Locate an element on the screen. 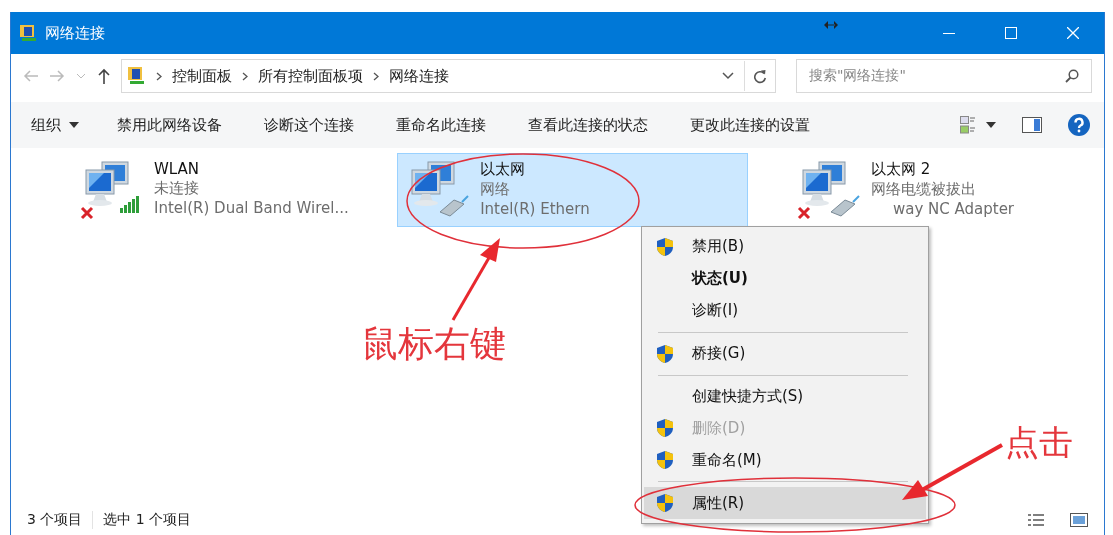 The image size is (1113, 535). network-adapter-item: 以太网 2 网络电缆被拔出 way NC Adapter is located at coordinates (945, 190).